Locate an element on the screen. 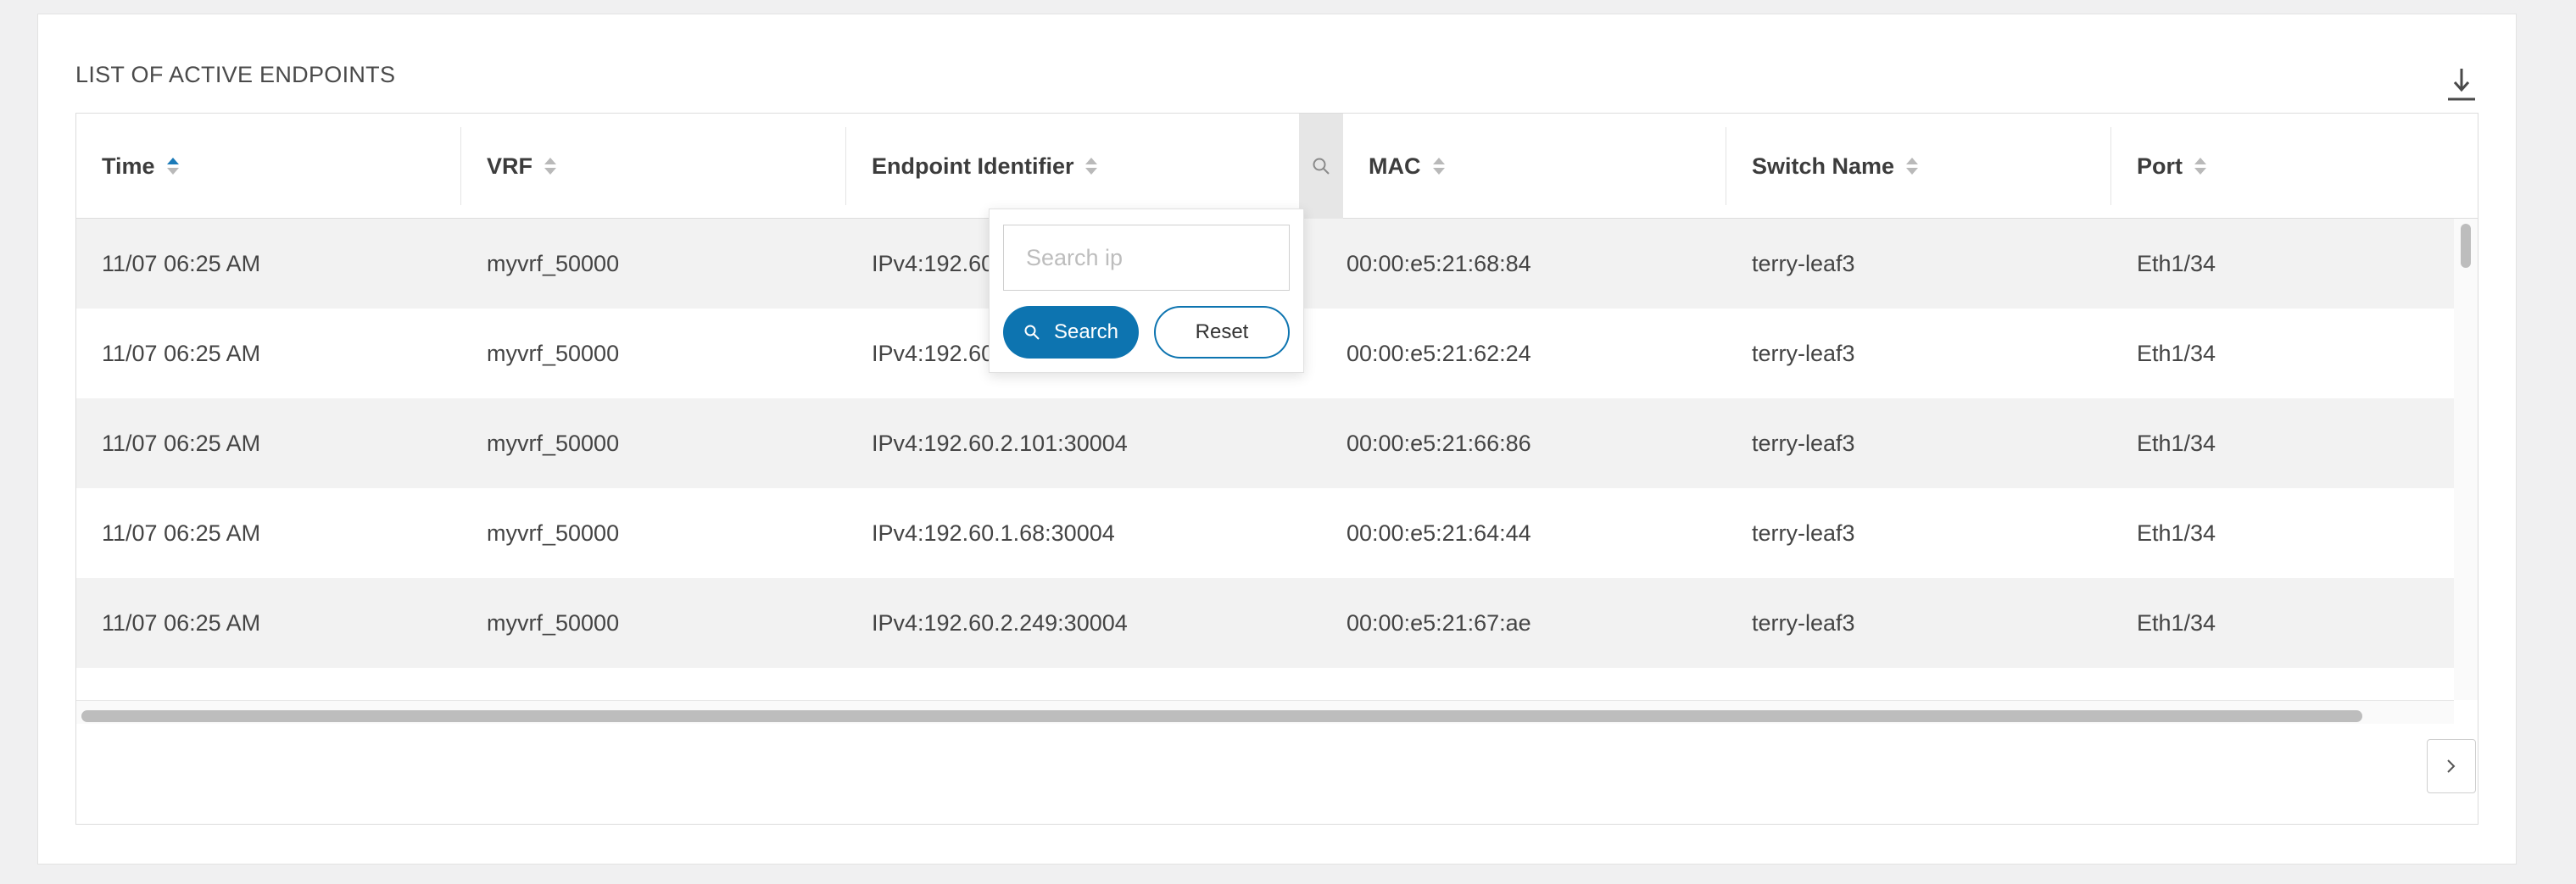 This screenshot has height=884, width=2576. cell-mac: 00:00:e5:21:62:24 is located at coordinates (1439, 353).